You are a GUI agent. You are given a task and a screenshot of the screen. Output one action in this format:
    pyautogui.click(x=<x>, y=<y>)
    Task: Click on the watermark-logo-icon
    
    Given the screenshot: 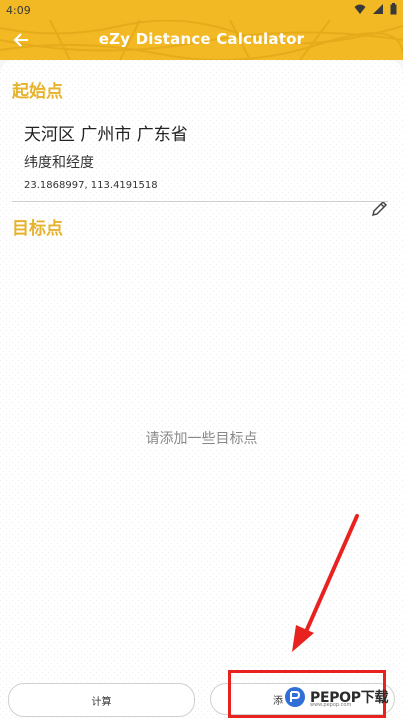 What is the action you would take?
    pyautogui.click(x=295, y=697)
    